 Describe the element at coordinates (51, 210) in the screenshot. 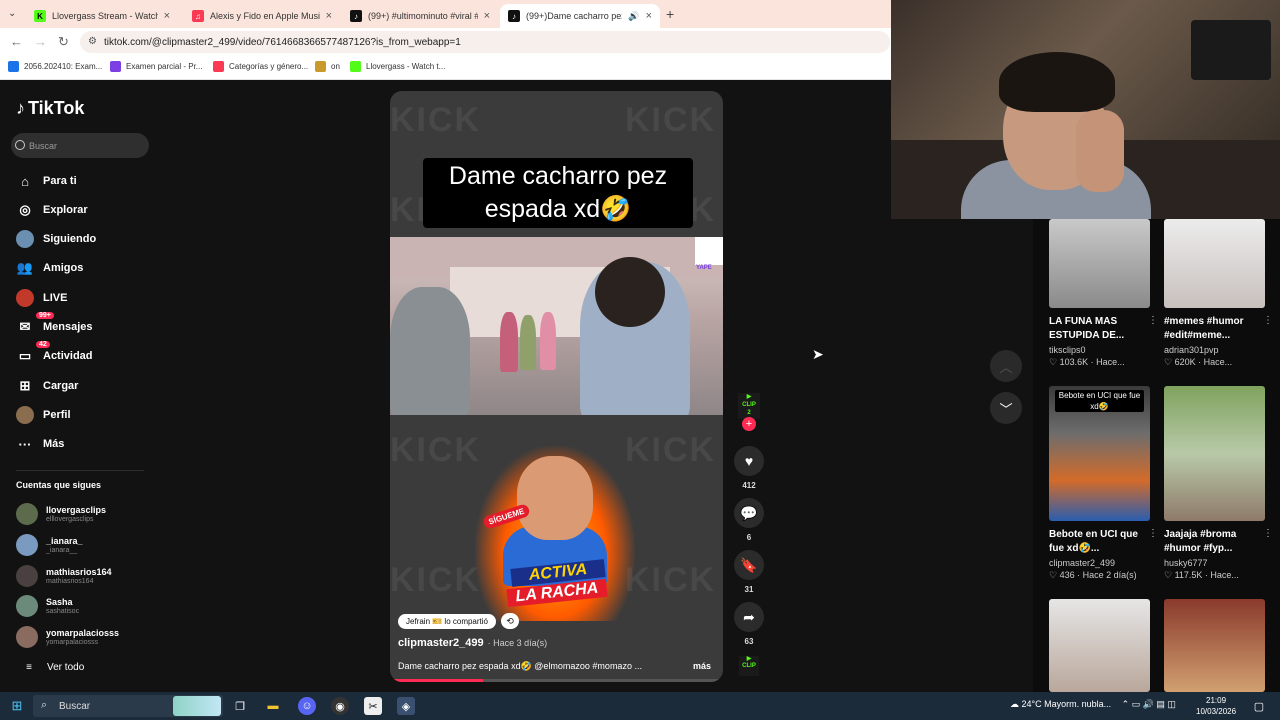

I see `nav-explorar: ◎ Explorar` at that location.